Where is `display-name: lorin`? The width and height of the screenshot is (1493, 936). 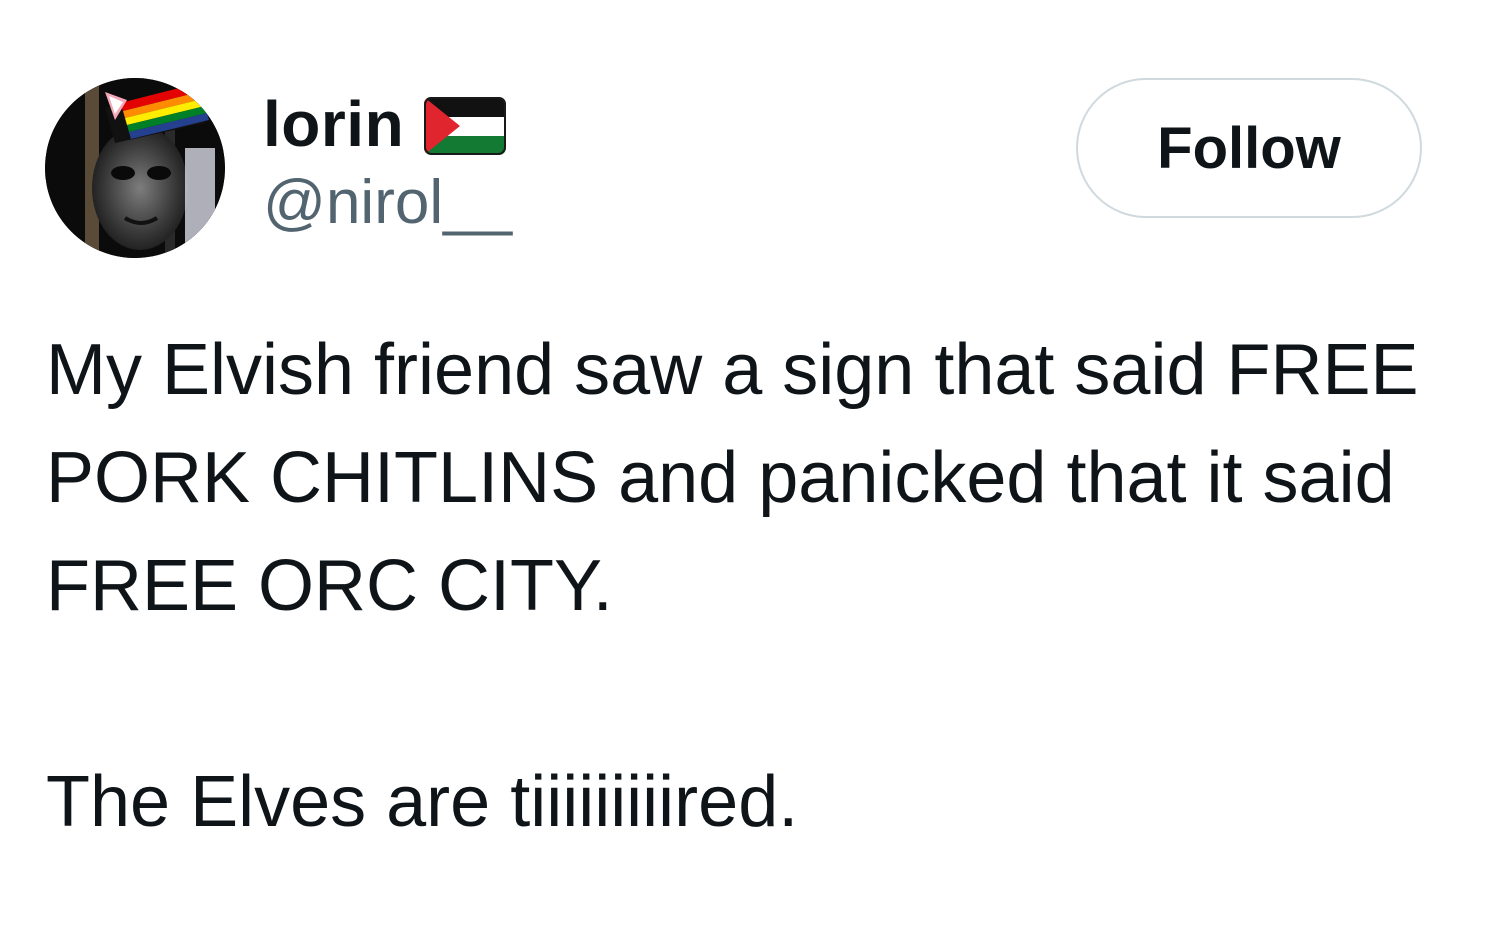 display-name: lorin is located at coordinates (333, 124).